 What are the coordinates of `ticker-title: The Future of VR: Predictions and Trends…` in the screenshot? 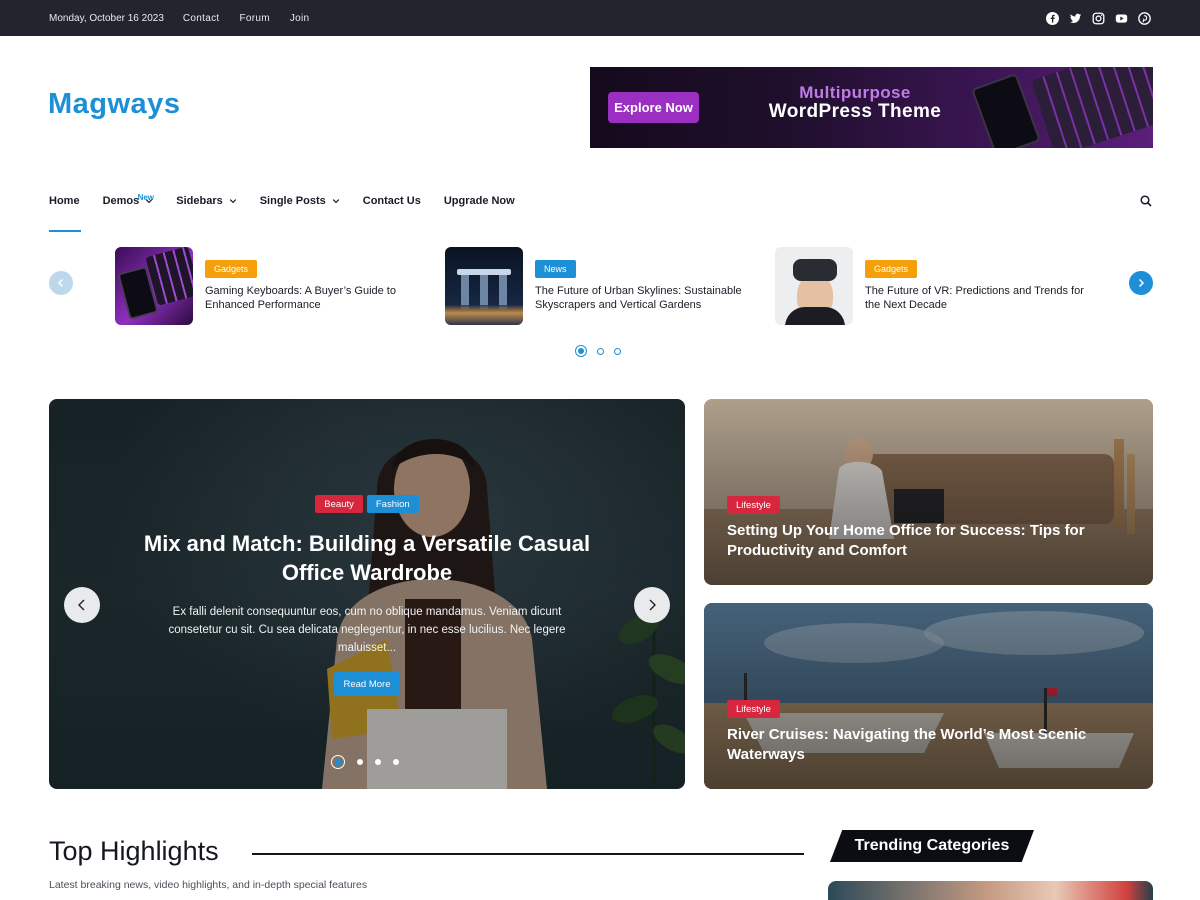 It's located at (980, 298).